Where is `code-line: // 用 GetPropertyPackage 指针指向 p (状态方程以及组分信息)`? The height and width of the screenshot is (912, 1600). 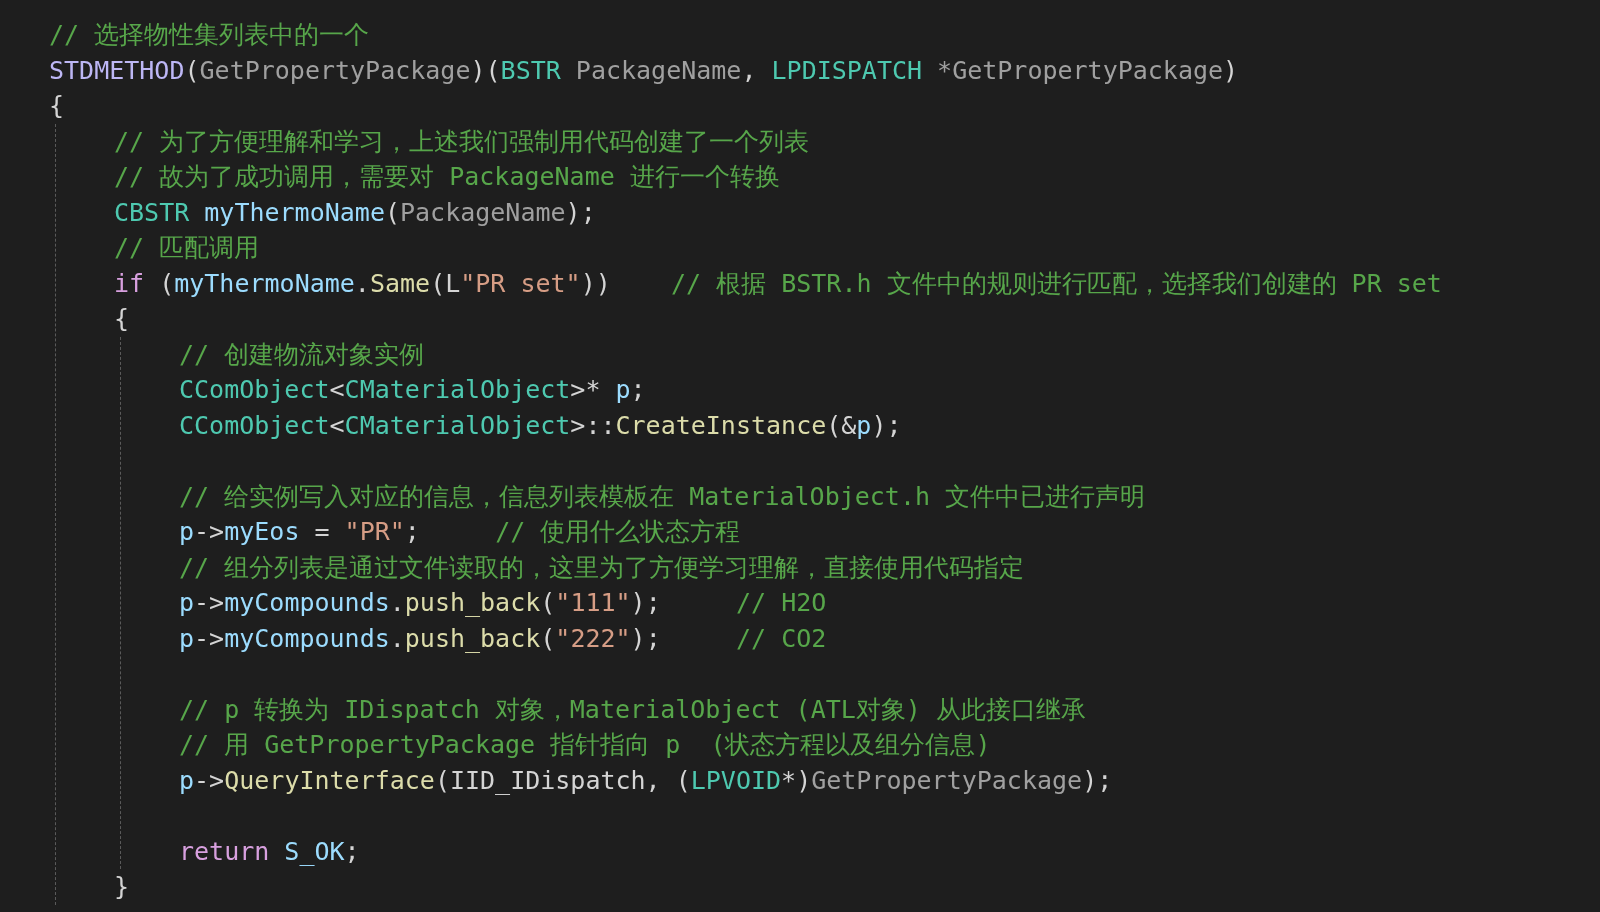 code-line: // 用 GetPropertyPackage 指针指向 p (状态方程以及组分信息) is located at coordinates (585, 745).